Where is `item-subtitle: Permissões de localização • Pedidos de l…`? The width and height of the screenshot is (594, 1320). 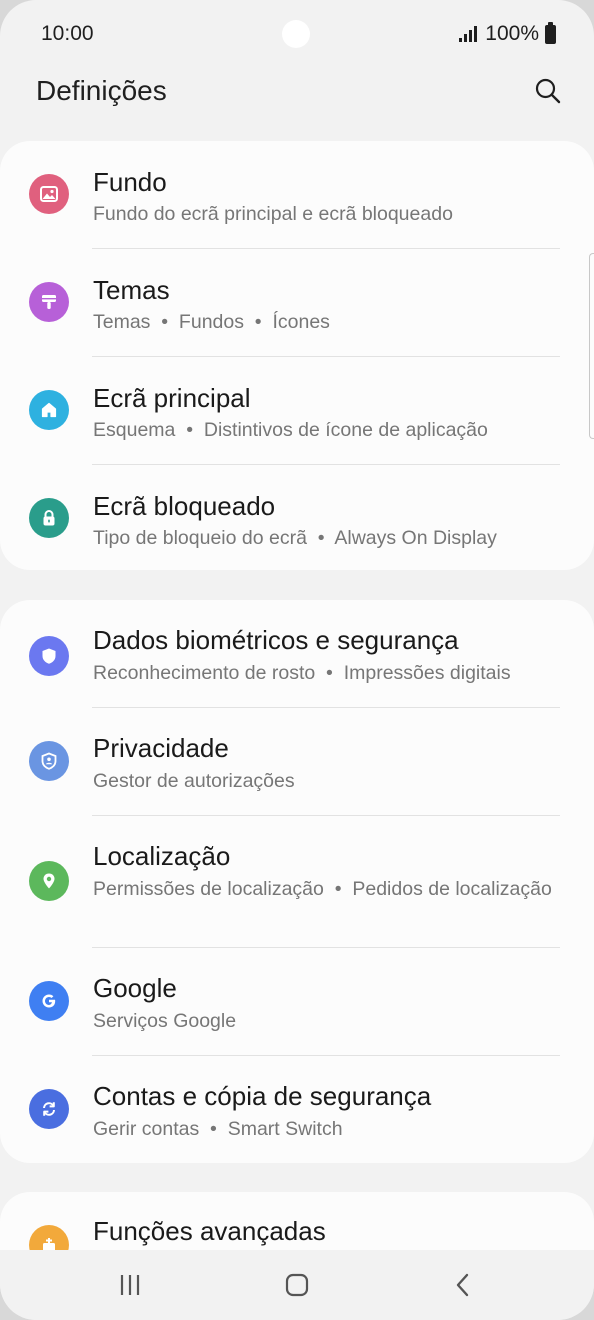 item-subtitle: Permissões de localização • Pedidos de l… is located at coordinates (322, 889).